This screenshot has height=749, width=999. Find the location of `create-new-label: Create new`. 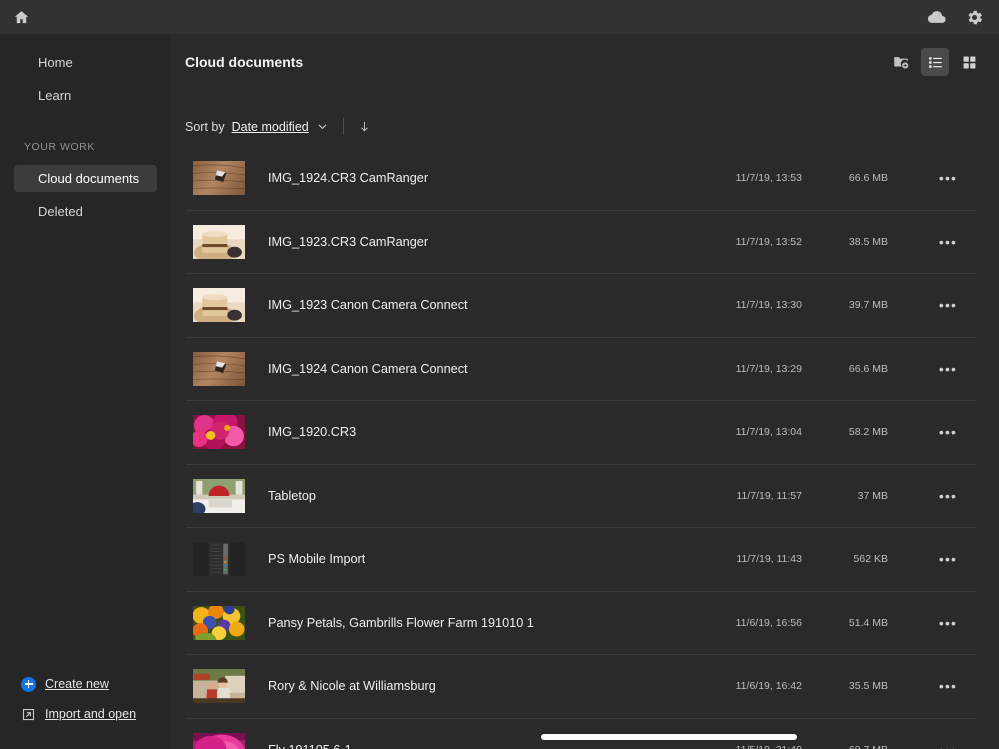

create-new-label: Create new is located at coordinates (77, 684).